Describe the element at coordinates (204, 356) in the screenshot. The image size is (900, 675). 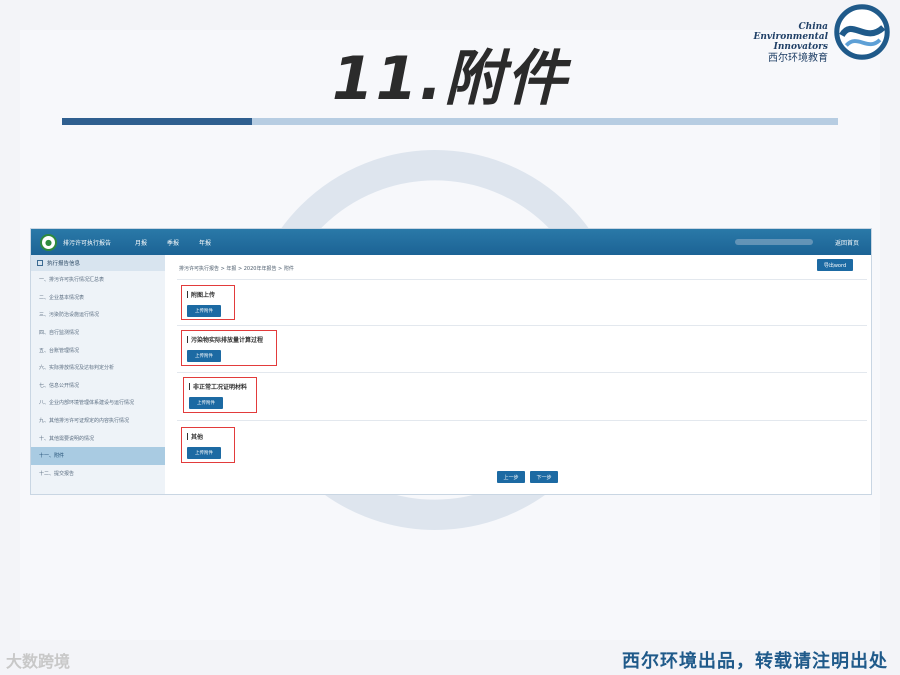
I see `upload-emission-calc-button: 上传附件` at that location.